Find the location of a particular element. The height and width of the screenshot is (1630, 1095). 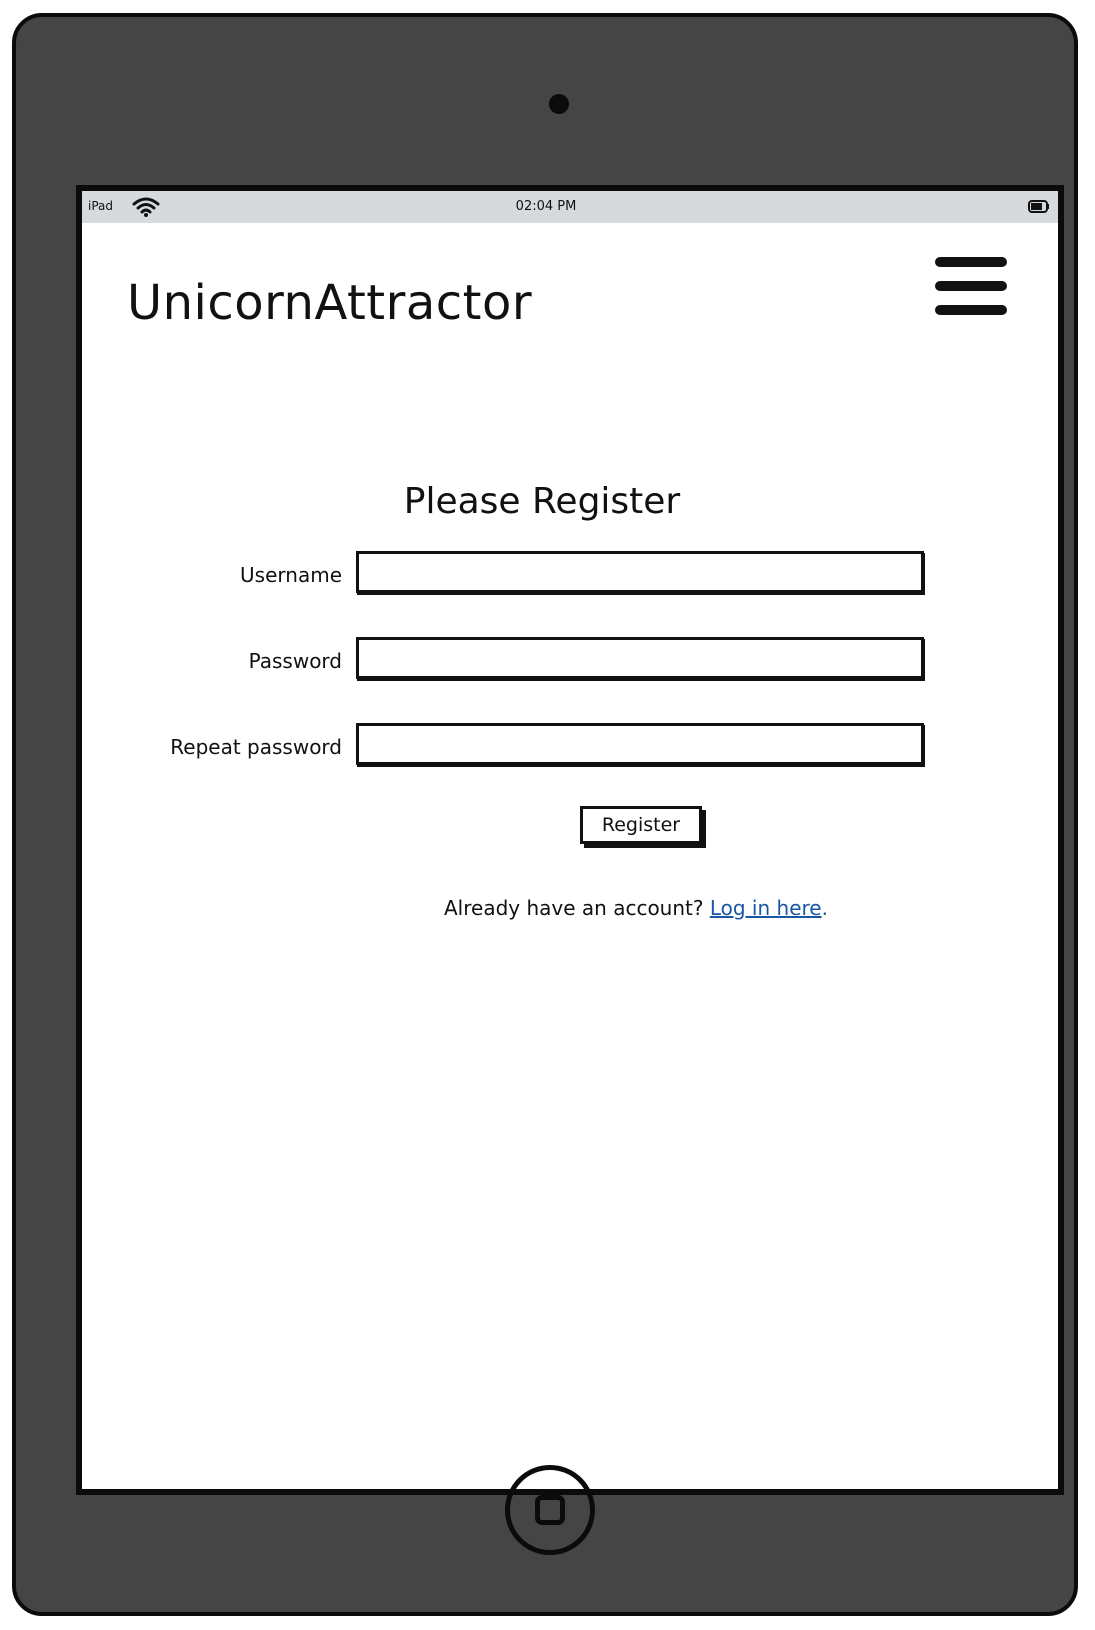

username-label: Username is located at coordinates (291, 575).